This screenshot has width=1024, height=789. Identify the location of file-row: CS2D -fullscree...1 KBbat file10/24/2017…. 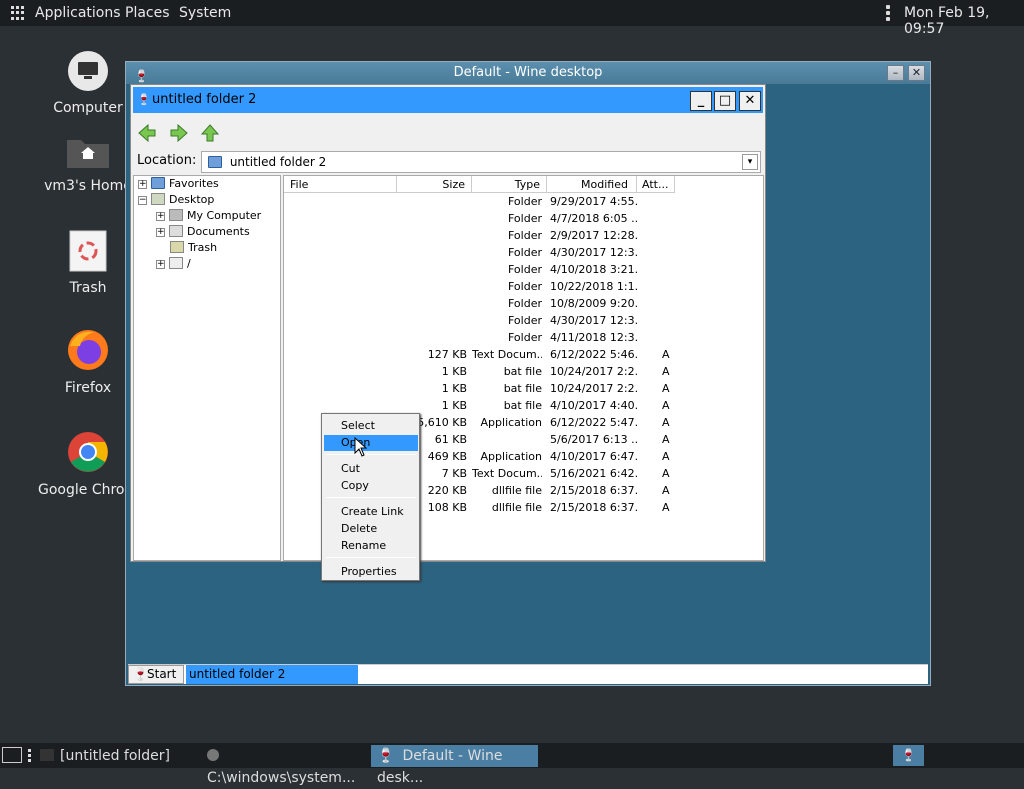
(523, 388).